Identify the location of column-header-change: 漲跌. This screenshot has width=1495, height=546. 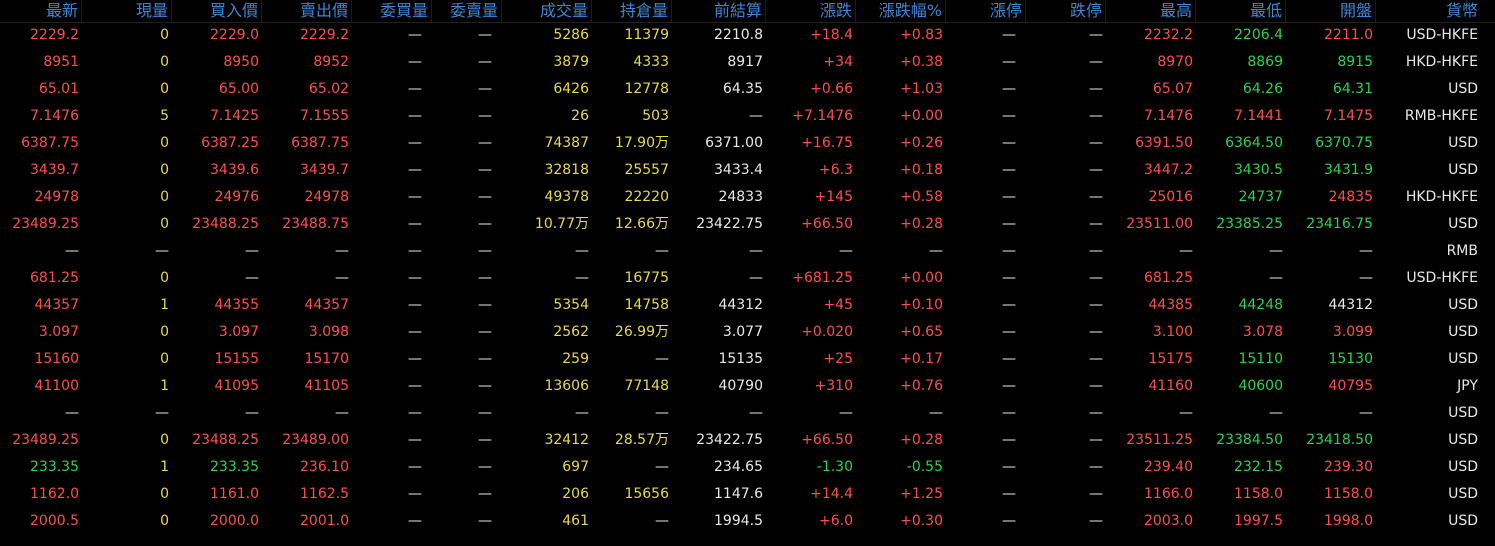
(811, 11).